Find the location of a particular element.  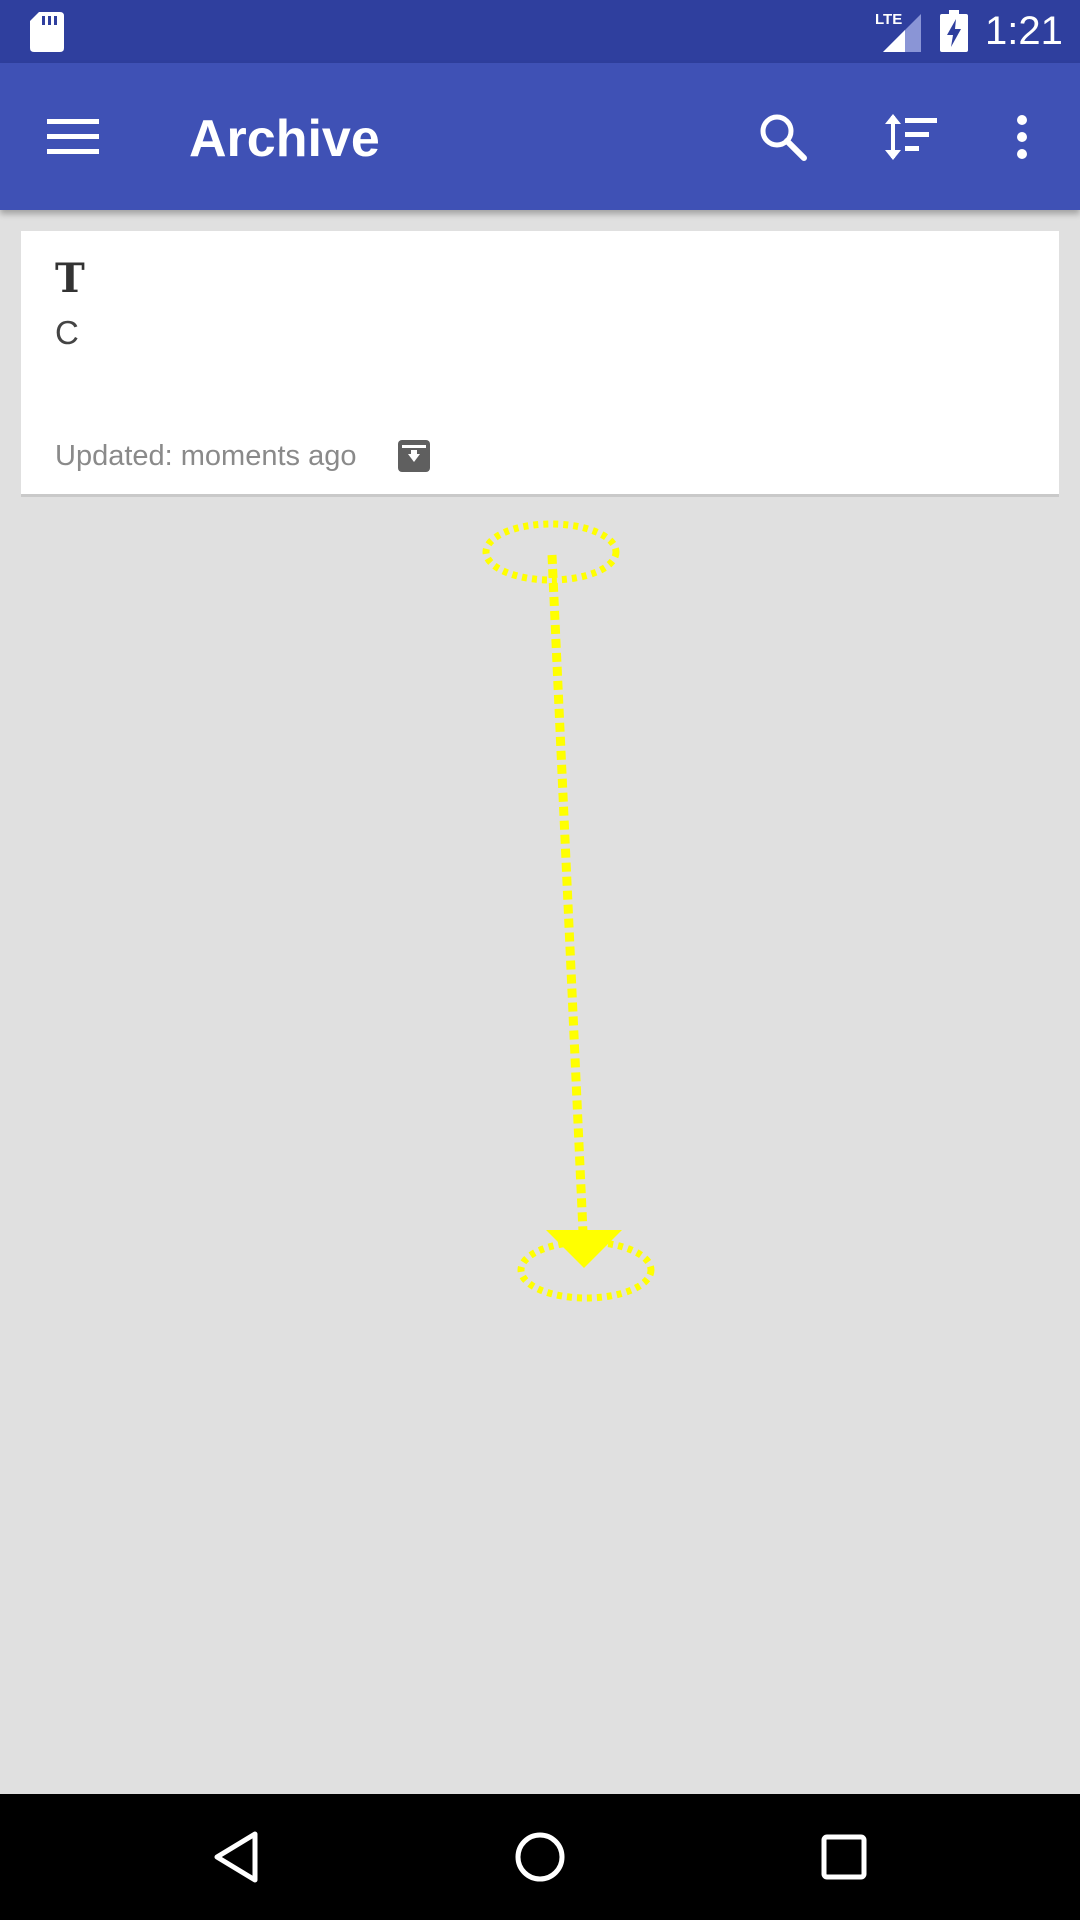

search-icon is located at coordinates (783, 137).